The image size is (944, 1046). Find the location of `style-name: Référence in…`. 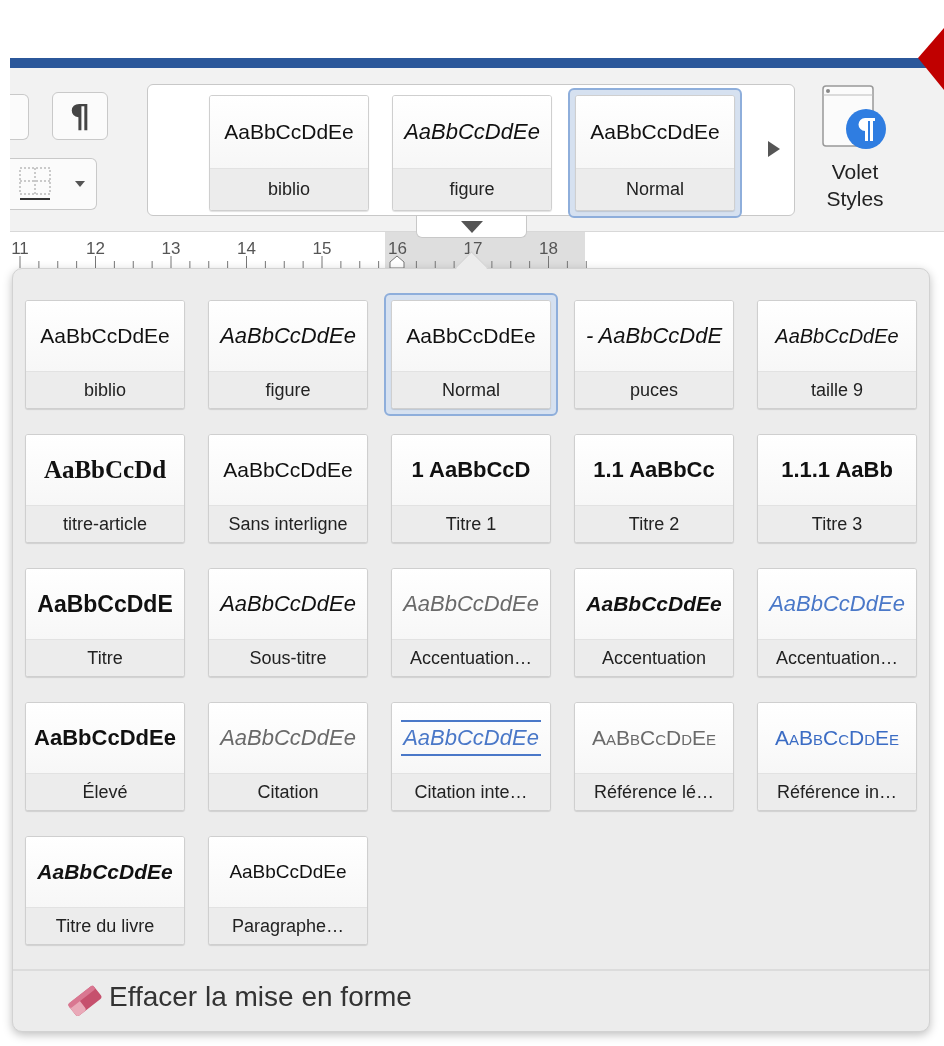

style-name: Référence in… is located at coordinates (837, 792).